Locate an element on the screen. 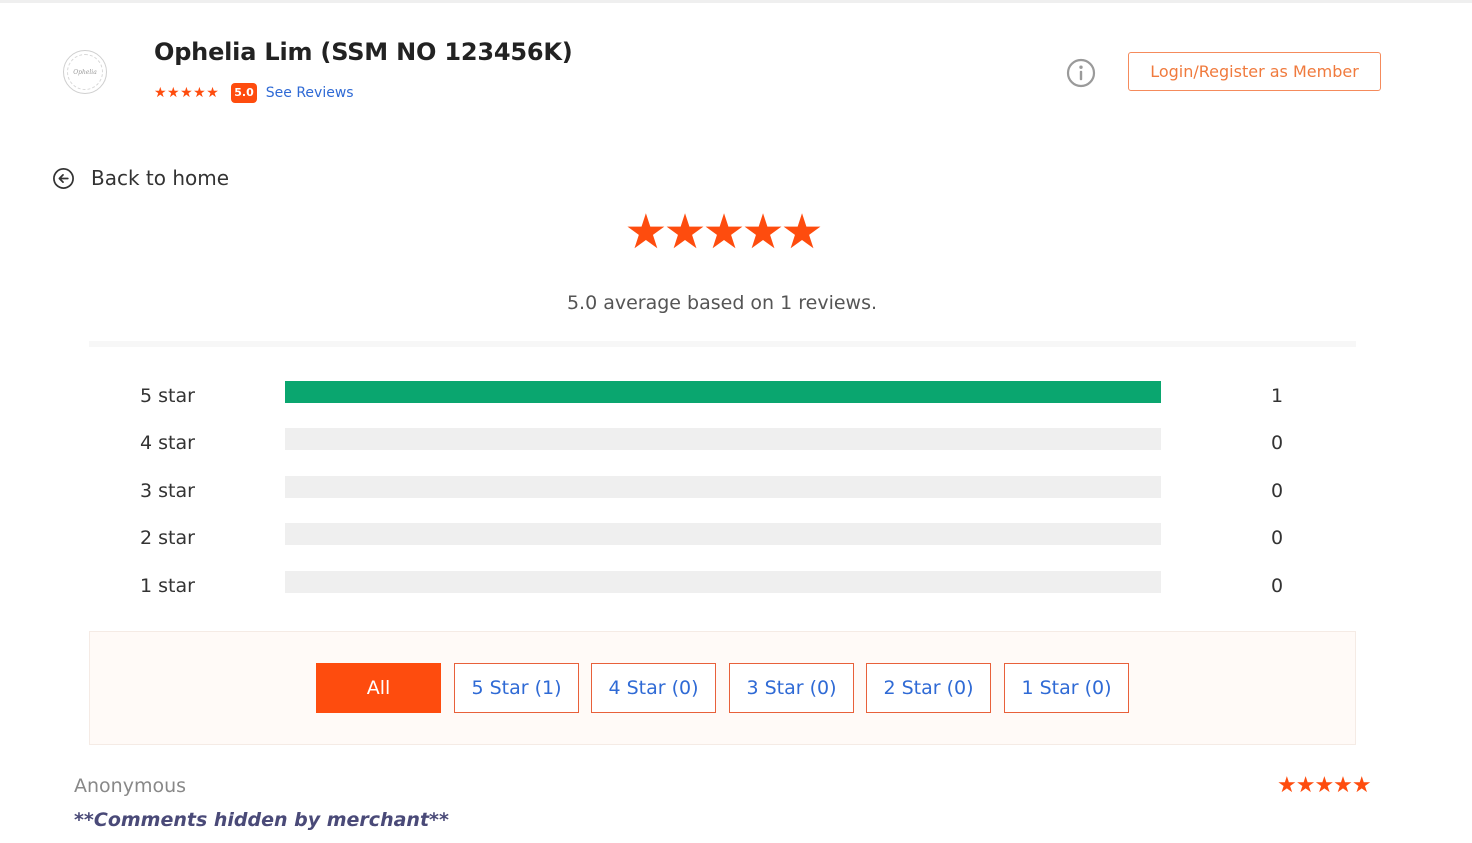 The image size is (1472, 843). merchant-name: Ophelia Lim (SSM NO 123456K) is located at coordinates (363, 52).